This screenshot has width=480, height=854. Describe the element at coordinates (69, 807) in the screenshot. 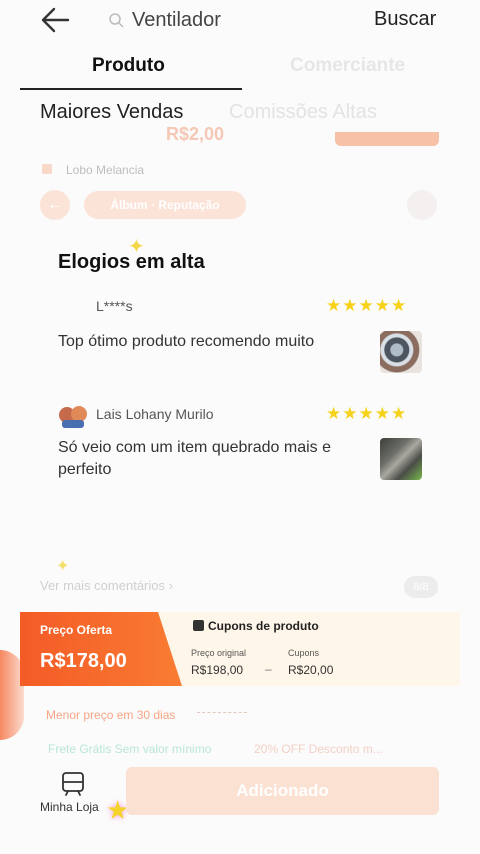

I see `my-store-label: Minha Loja` at that location.